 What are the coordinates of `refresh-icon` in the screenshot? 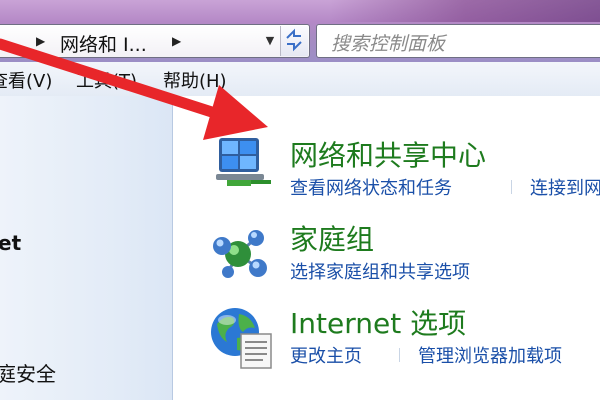 It's located at (294, 40).